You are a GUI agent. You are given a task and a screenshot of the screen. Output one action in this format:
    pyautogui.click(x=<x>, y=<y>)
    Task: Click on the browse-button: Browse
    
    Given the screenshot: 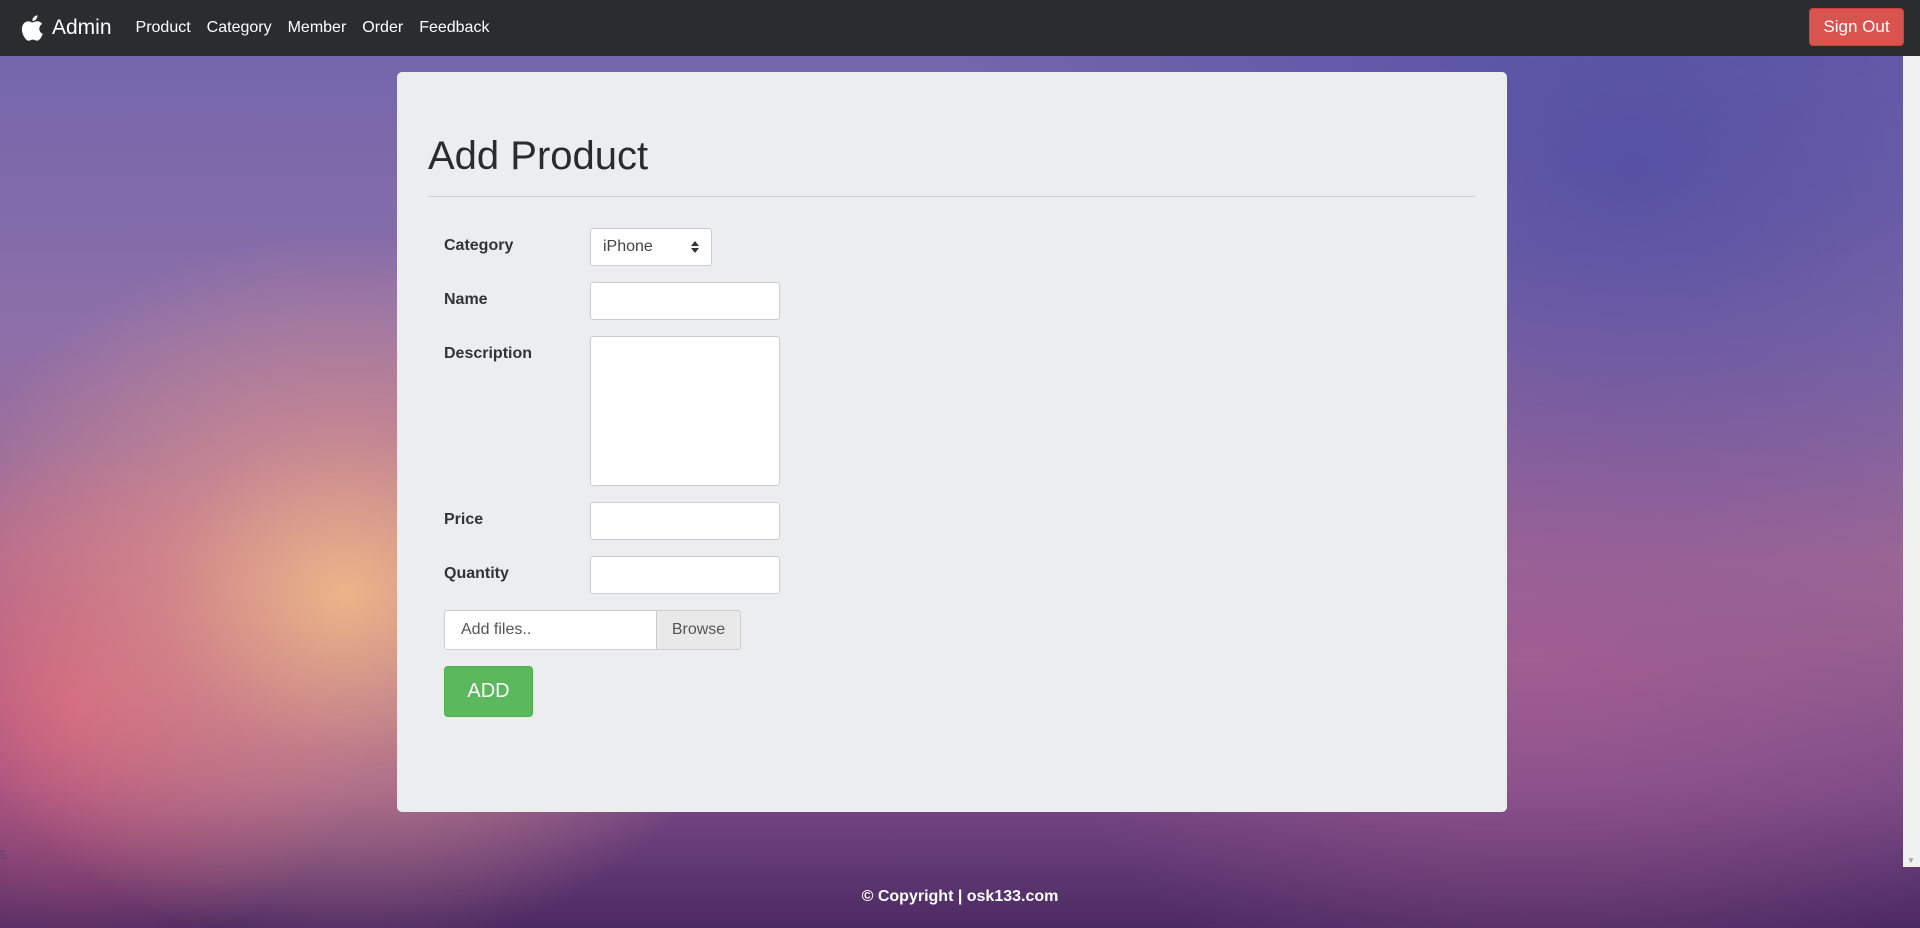 What is the action you would take?
    pyautogui.click(x=699, y=630)
    